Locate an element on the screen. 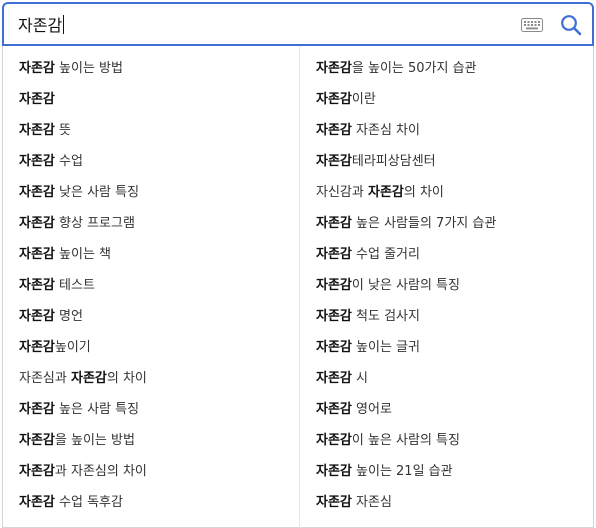 This screenshot has width=596, height=528. suggestion-text: 이 낮은 사람의 특징 is located at coordinates (405, 285).